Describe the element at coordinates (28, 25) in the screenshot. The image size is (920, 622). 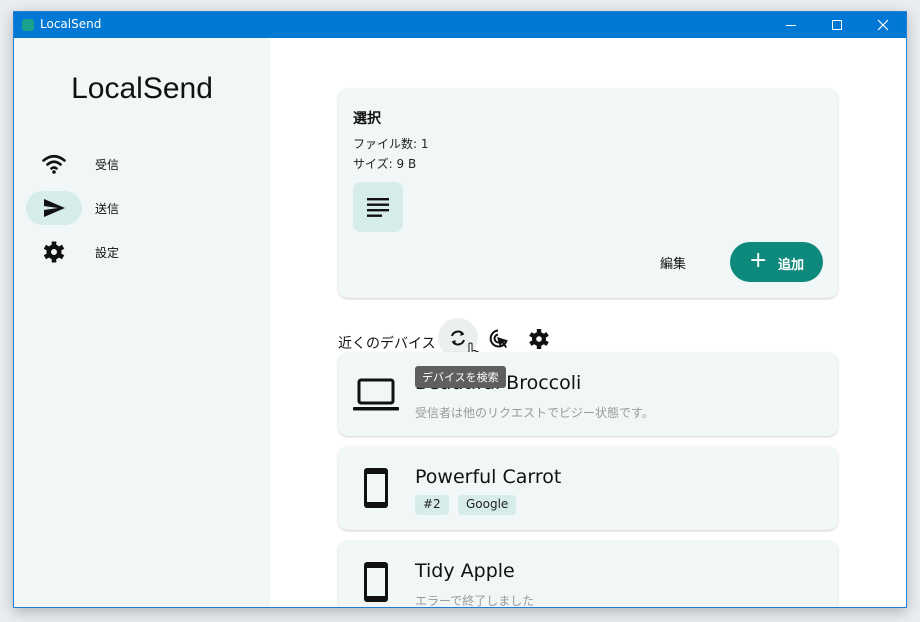
I see `app-icon` at that location.